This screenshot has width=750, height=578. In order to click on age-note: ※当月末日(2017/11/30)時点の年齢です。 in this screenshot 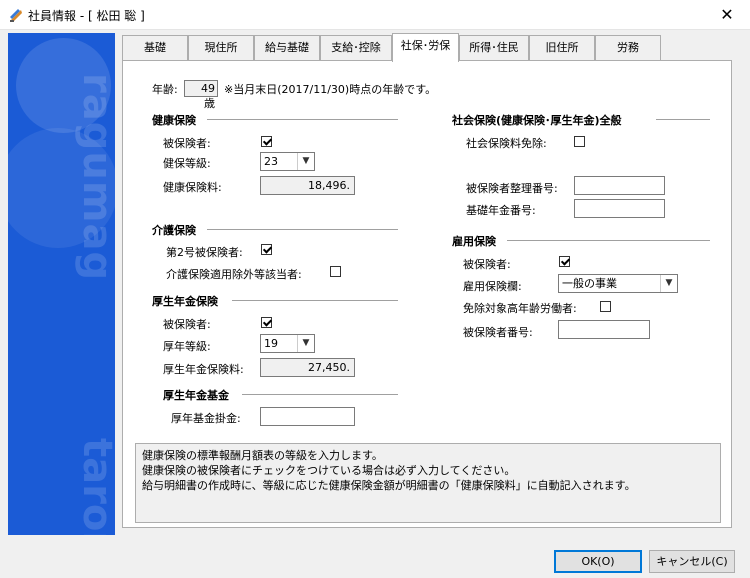, I will do `click(330, 89)`.